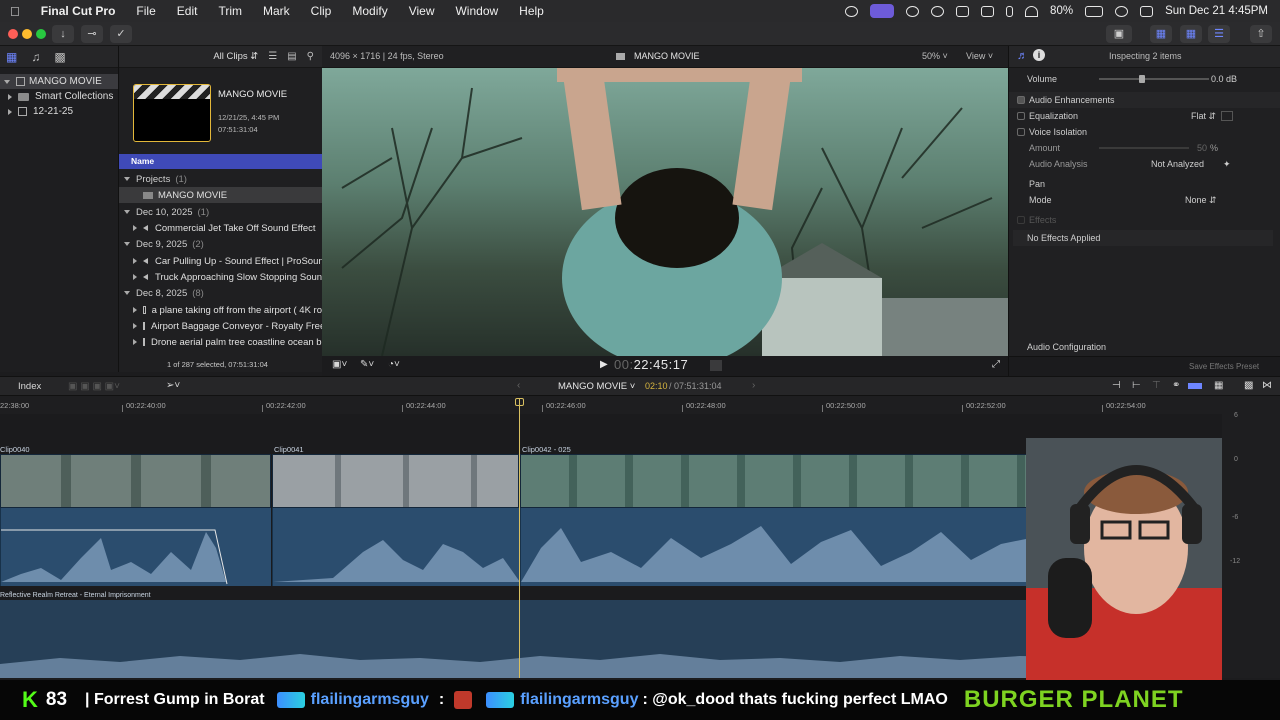 This screenshot has height=720, width=1280. I want to click on audio-meter-icon, so click(716, 365).